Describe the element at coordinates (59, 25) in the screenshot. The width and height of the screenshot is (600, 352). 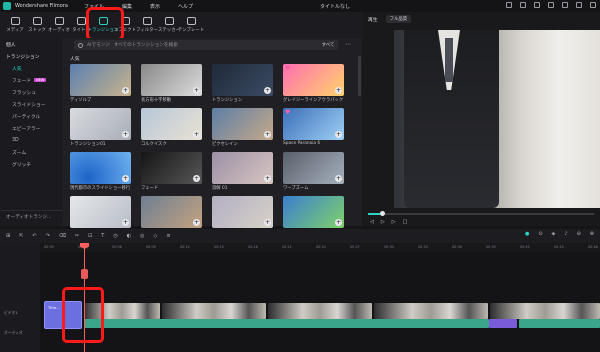
I see `tool-audio: オーディオ` at that location.